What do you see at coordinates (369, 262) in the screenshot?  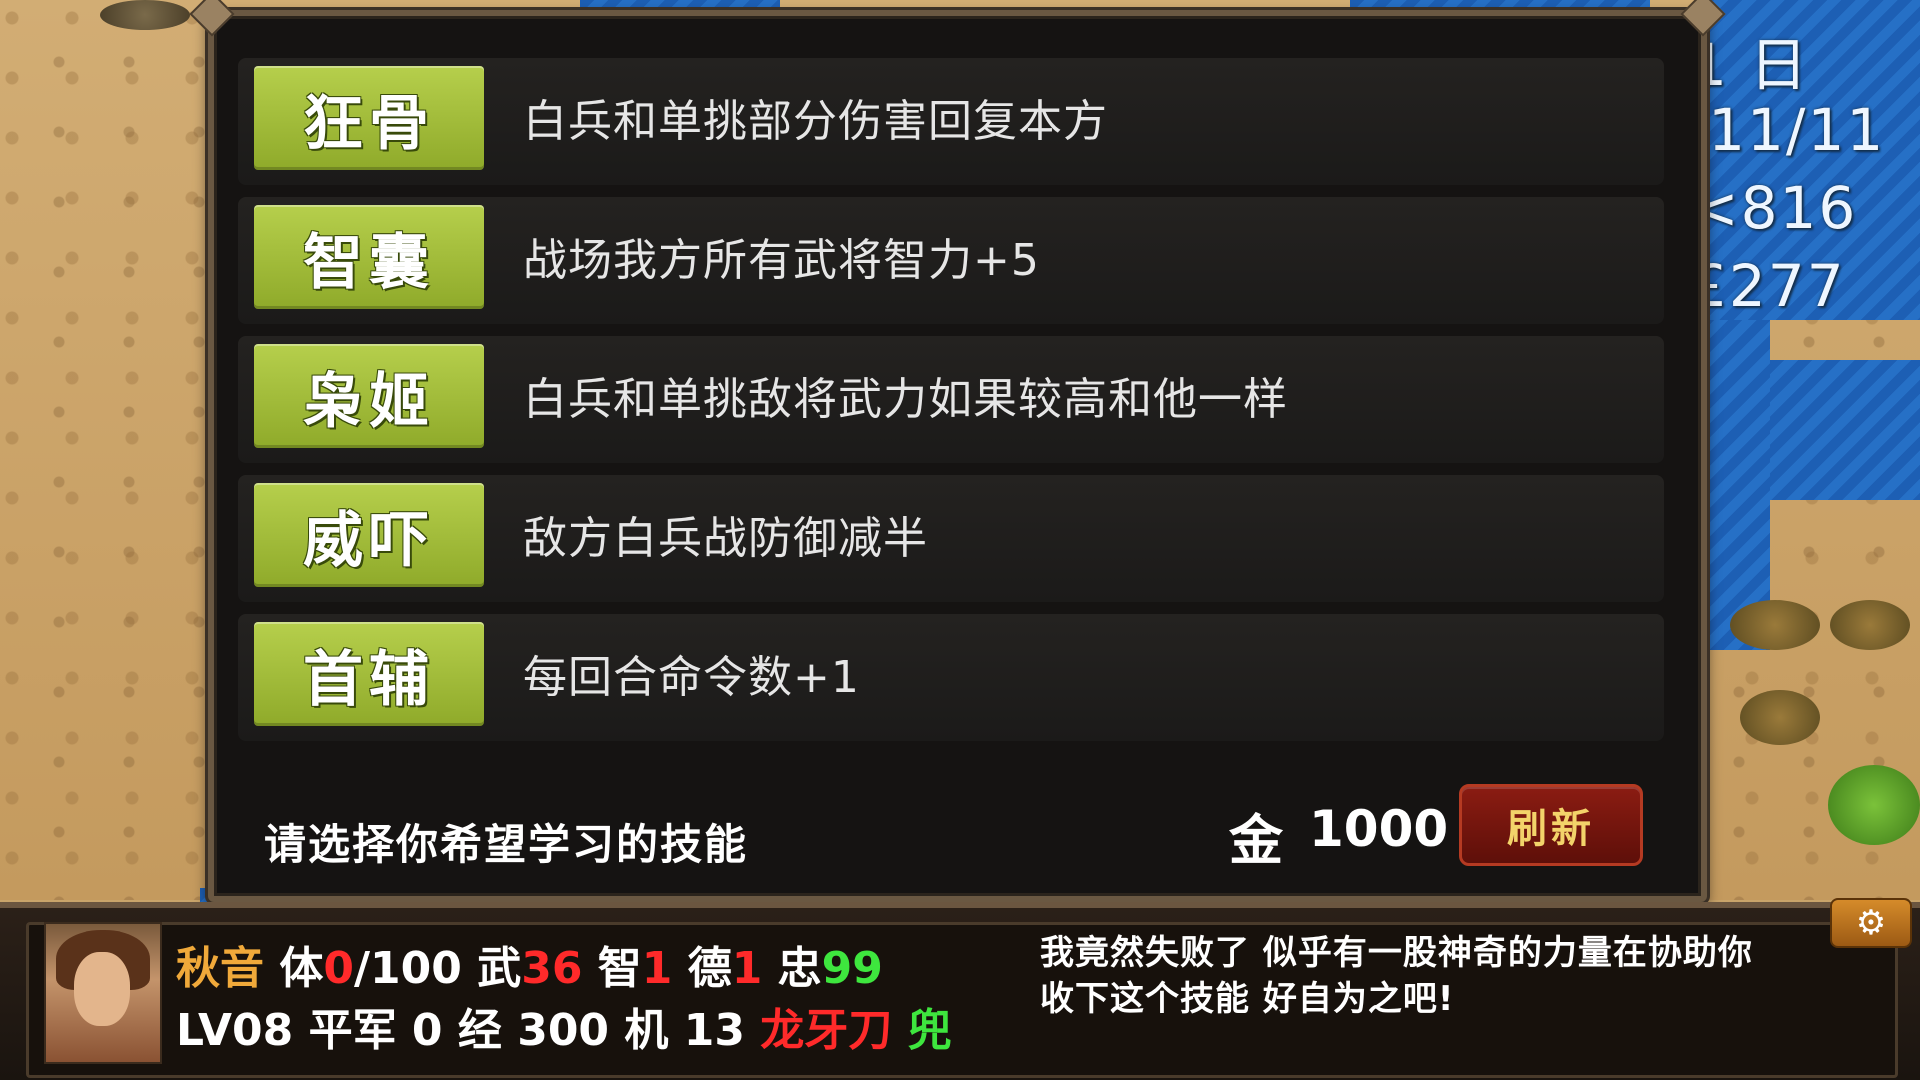 I see `skill-name: 智囊` at bounding box center [369, 262].